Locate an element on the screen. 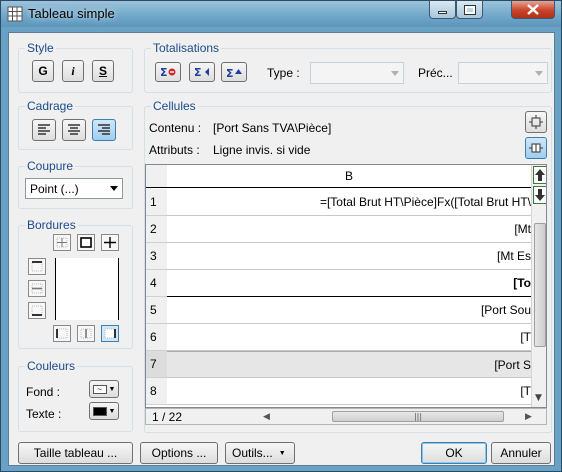  border-bottom-button is located at coordinates (37, 310).